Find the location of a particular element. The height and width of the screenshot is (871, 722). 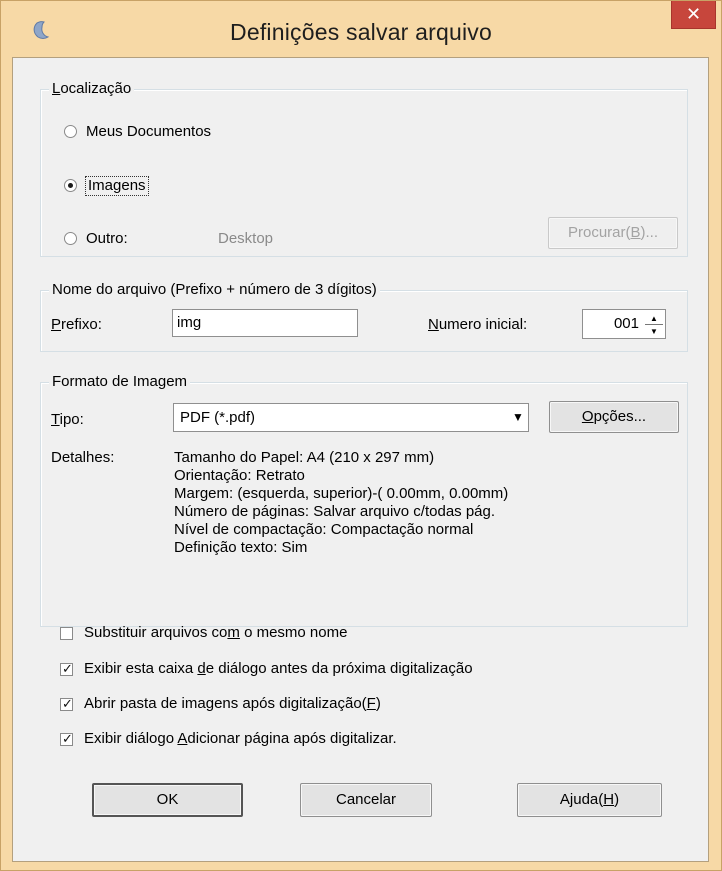

start-number-value: 001 is located at coordinates (626, 323).